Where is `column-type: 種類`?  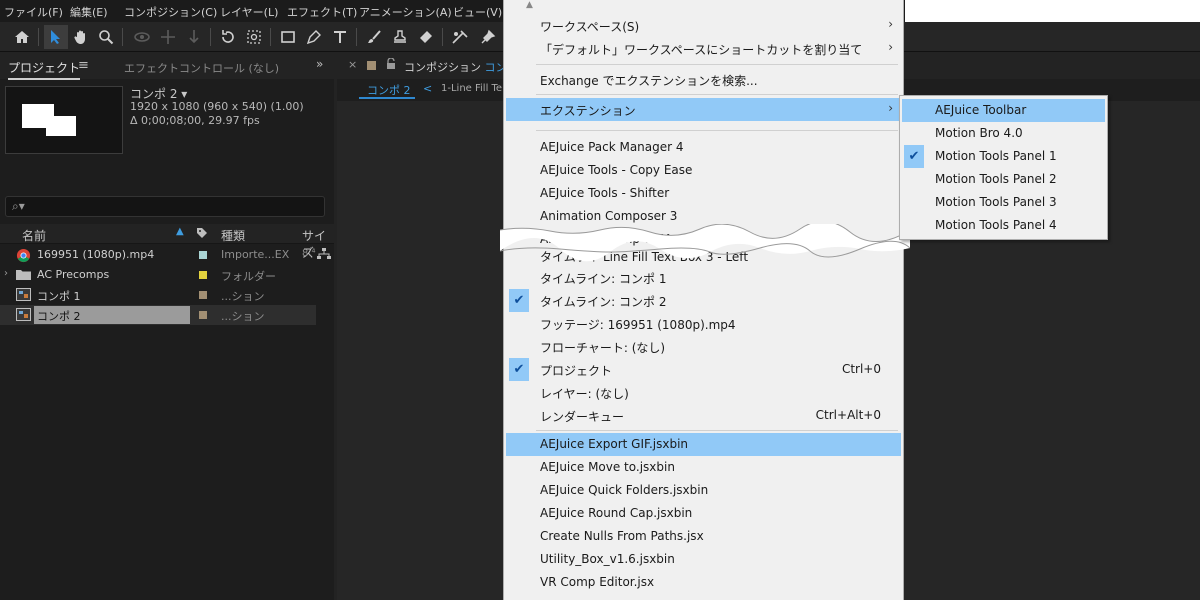 column-type: 種類 is located at coordinates (233, 235).